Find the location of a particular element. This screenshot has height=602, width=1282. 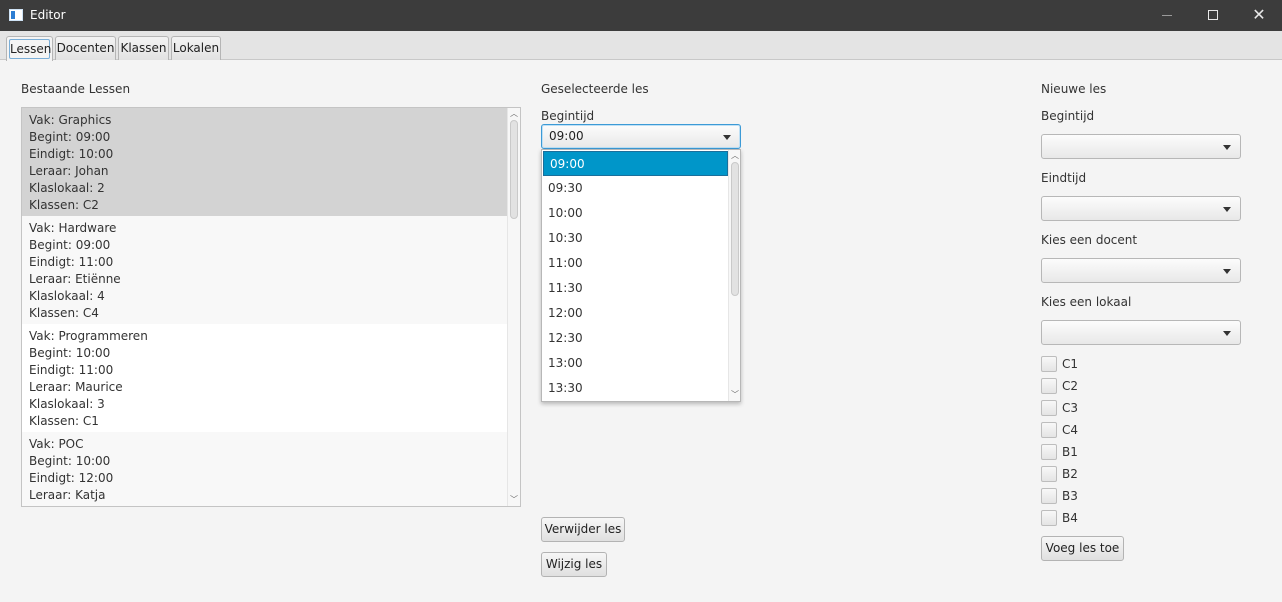

maximize-icon is located at coordinates (1213, 14).